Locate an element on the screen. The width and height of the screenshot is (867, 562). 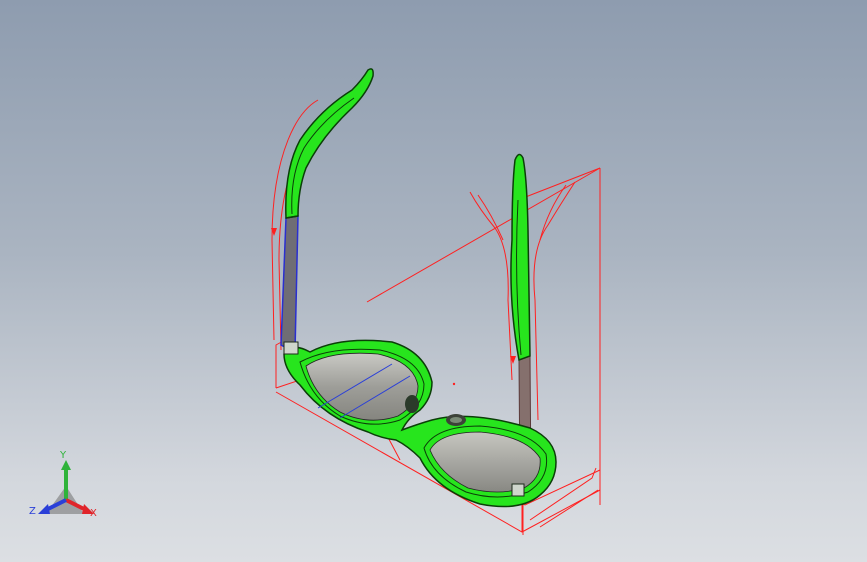
left-temple is located at coordinates (327, 211).